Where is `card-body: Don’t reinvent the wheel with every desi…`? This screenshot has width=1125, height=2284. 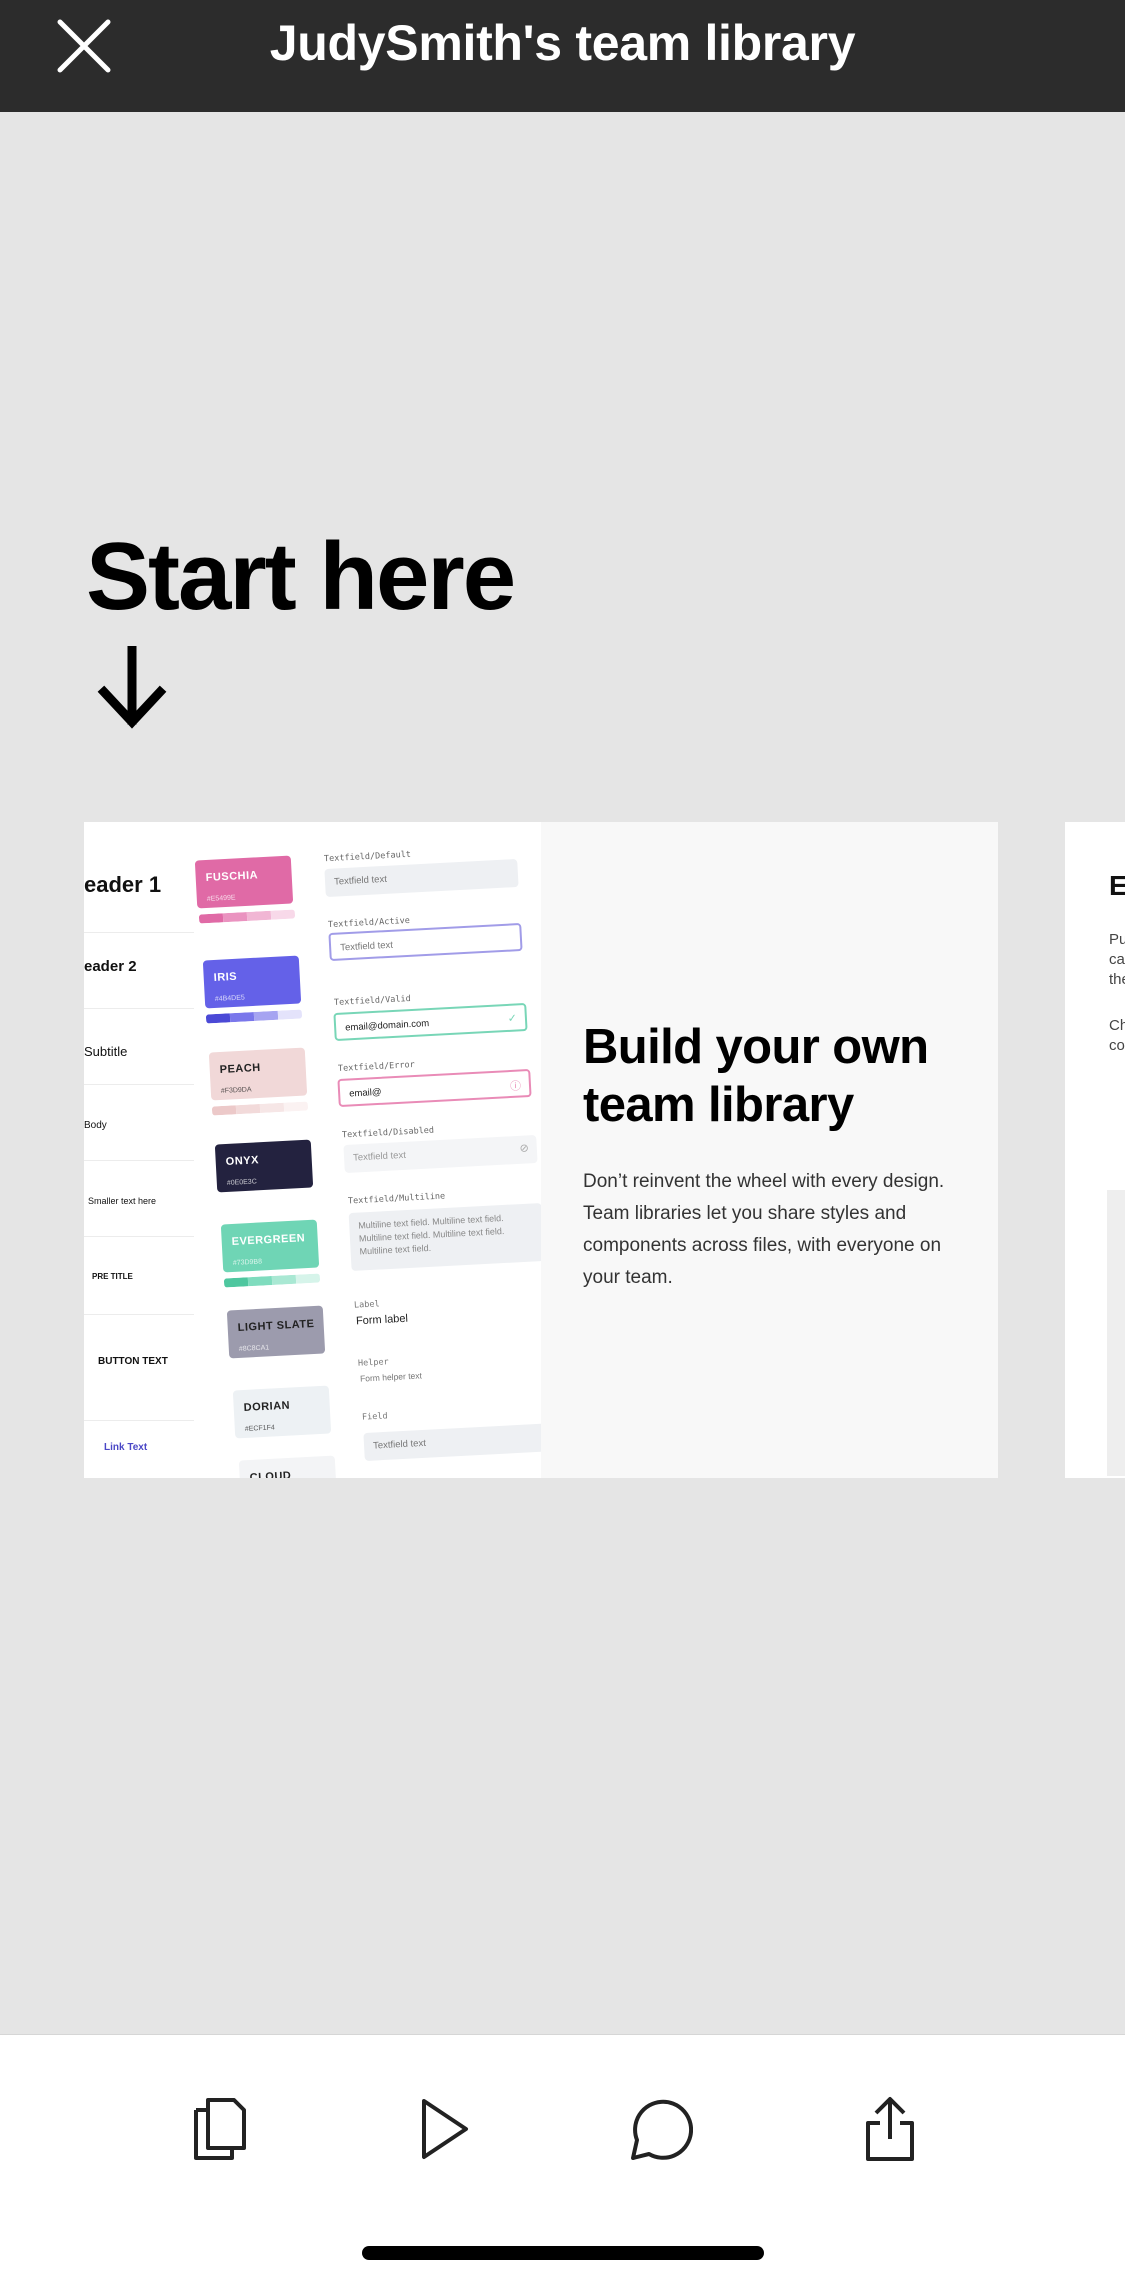
card-body: Don’t reinvent the wheel with every desi… is located at coordinates (764, 1229).